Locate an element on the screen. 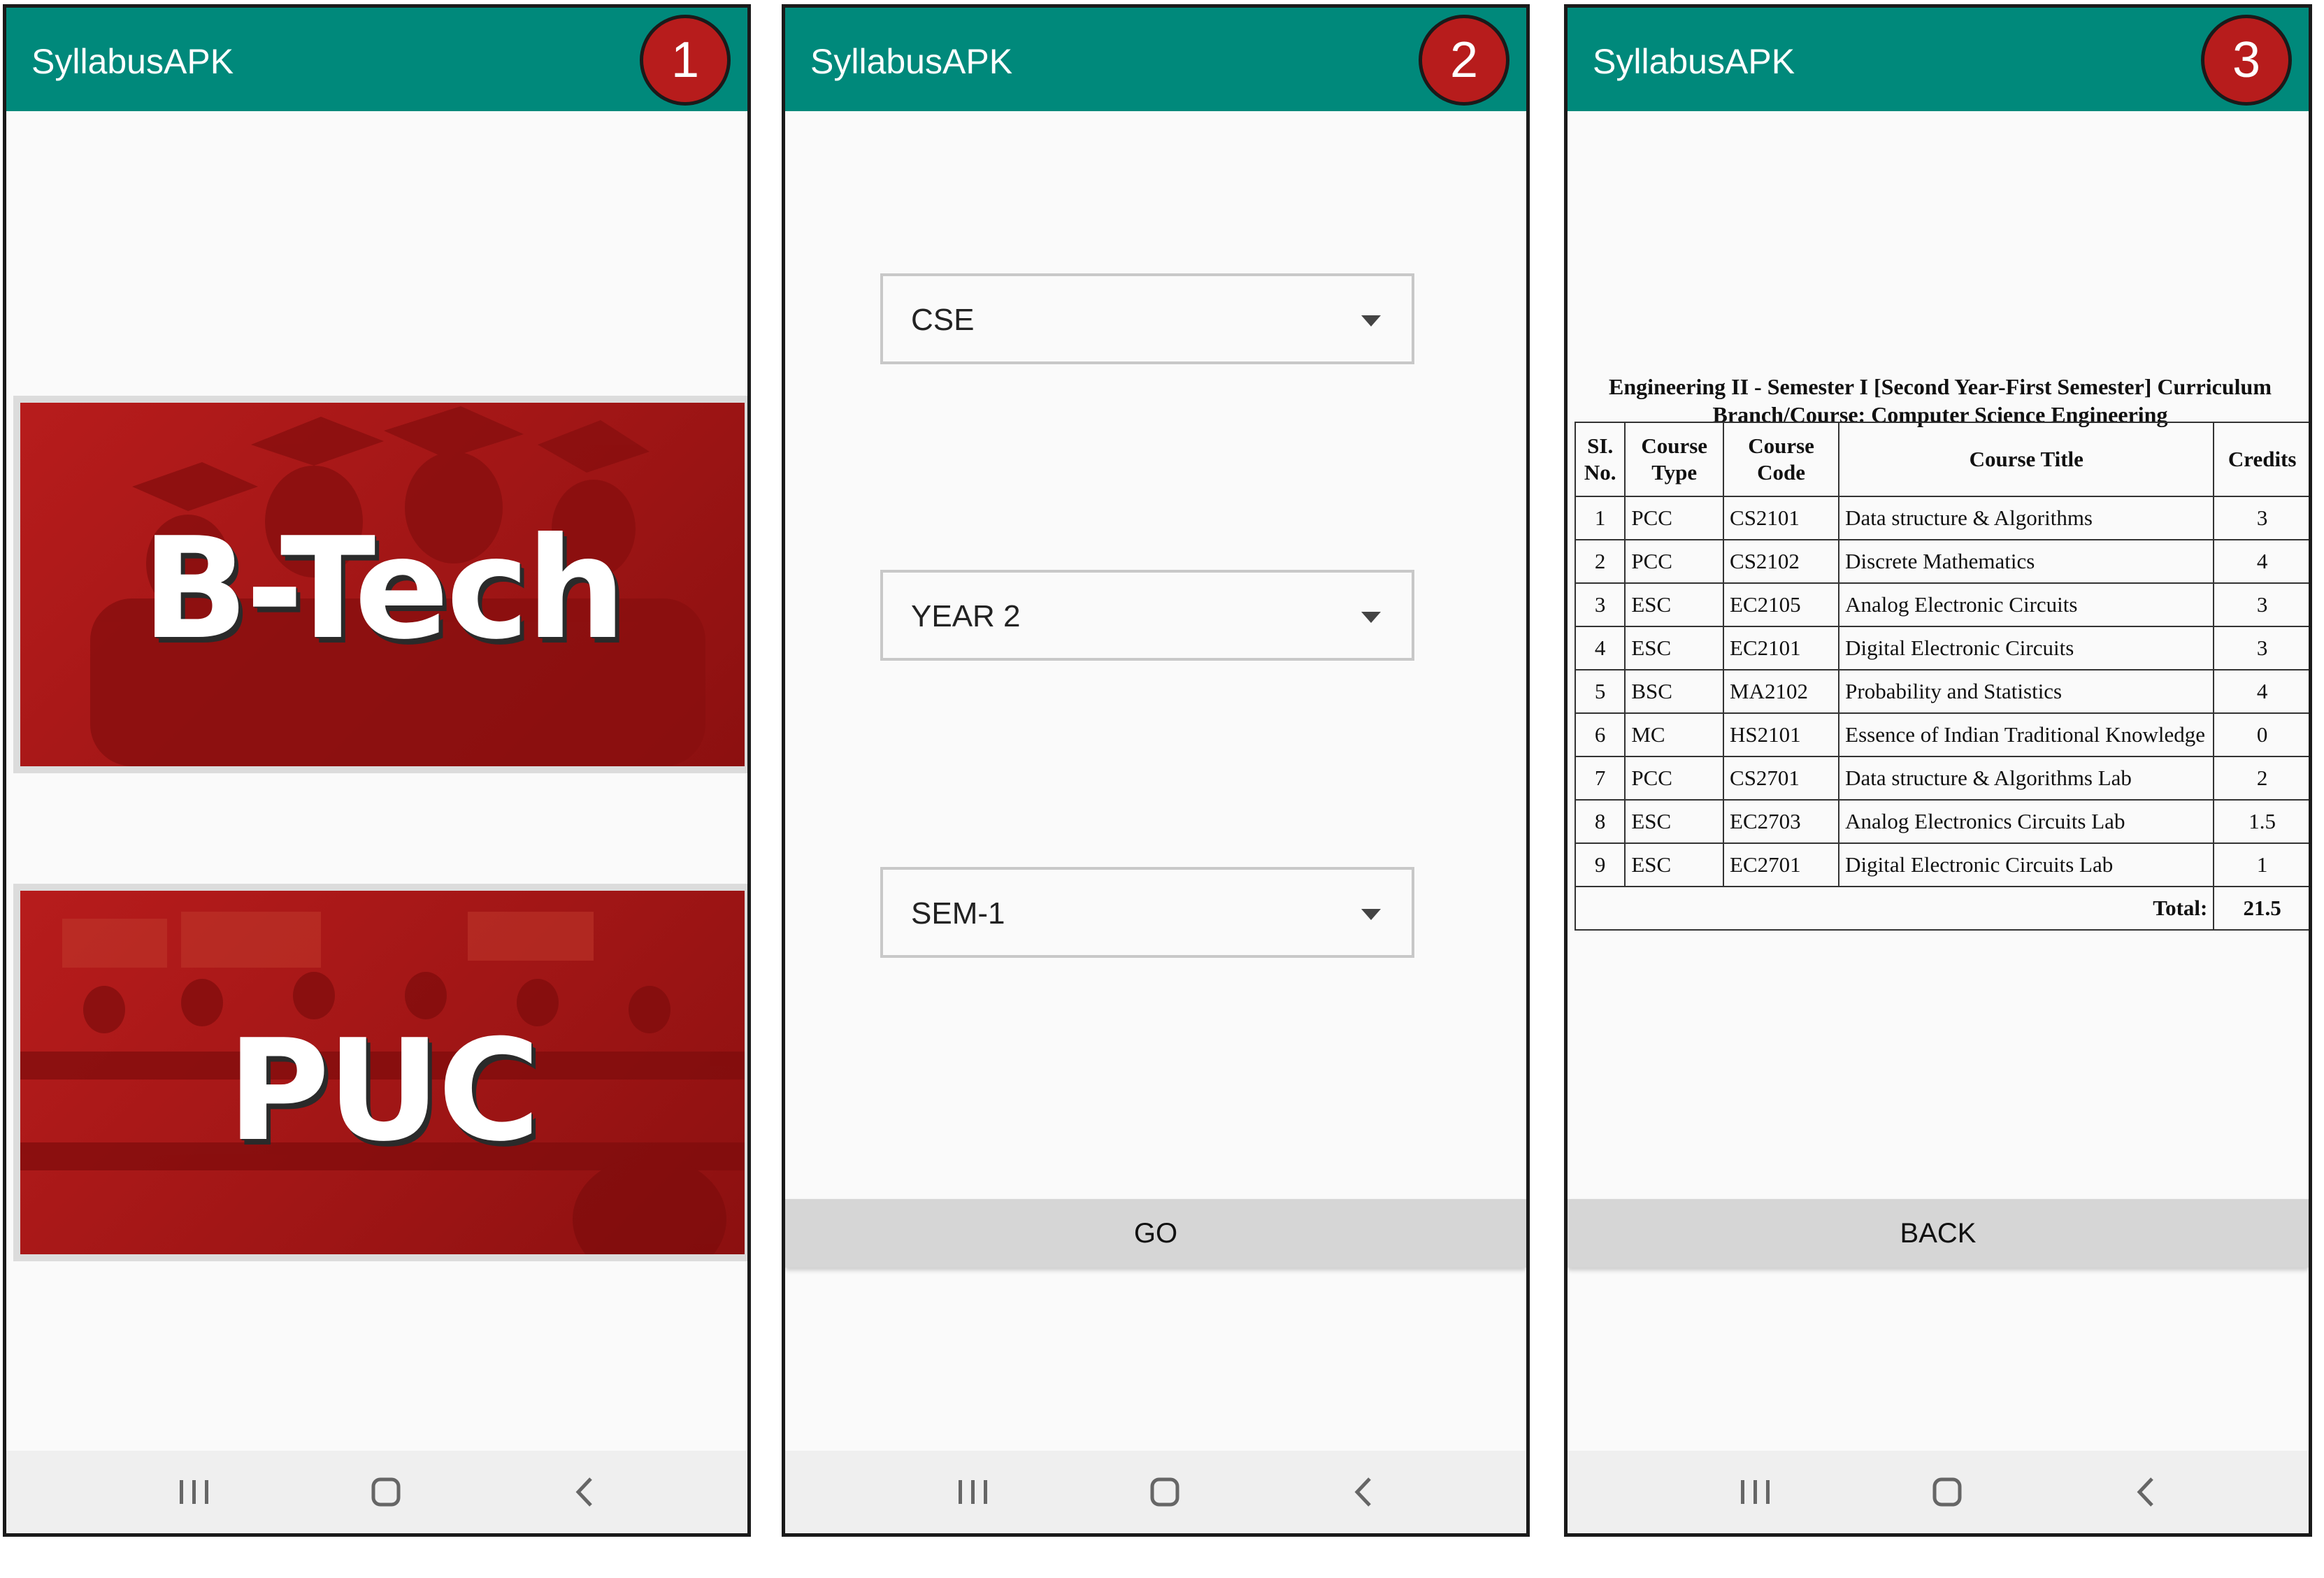 This screenshot has height=1578, width=2324. table-row: 2 PCC CS2102 Discrete Mathematics 4 is located at coordinates (1941, 561).